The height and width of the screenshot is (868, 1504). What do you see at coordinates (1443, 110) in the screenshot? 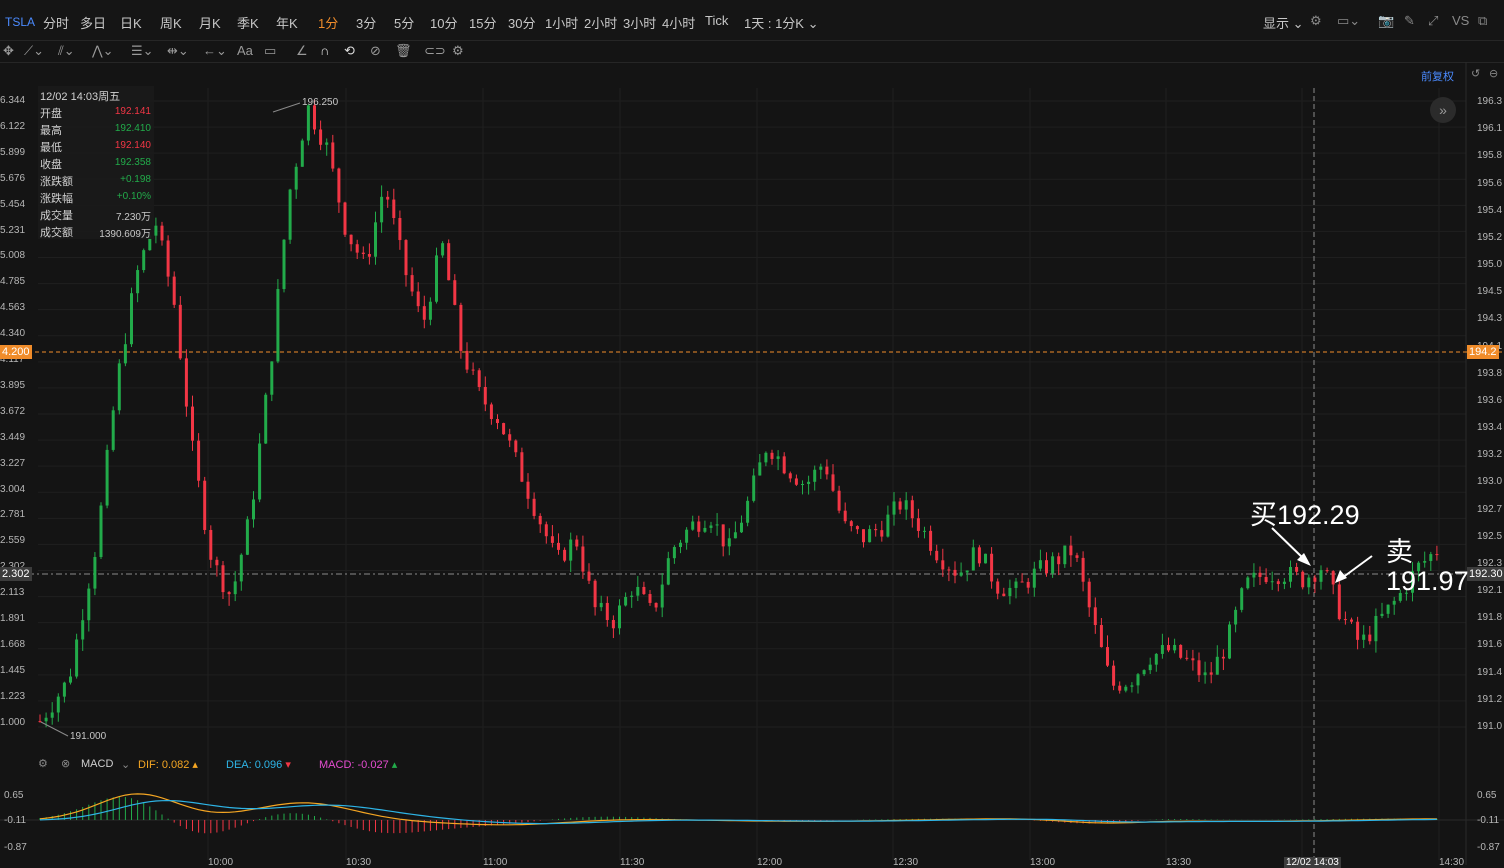
I see `expand-panel-icon: »` at bounding box center [1443, 110].